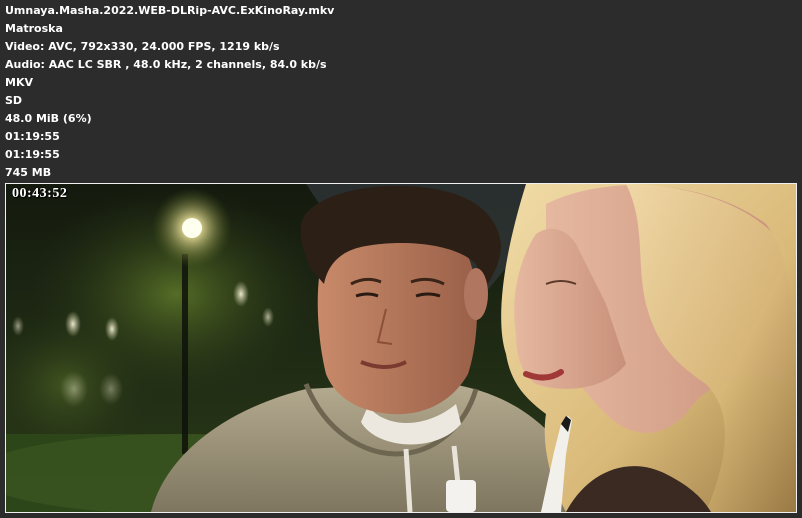 The width and height of the screenshot is (802, 518). What do you see at coordinates (32, 154) in the screenshot?
I see `duration-secondary: 01:19:55` at bounding box center [32, 154].